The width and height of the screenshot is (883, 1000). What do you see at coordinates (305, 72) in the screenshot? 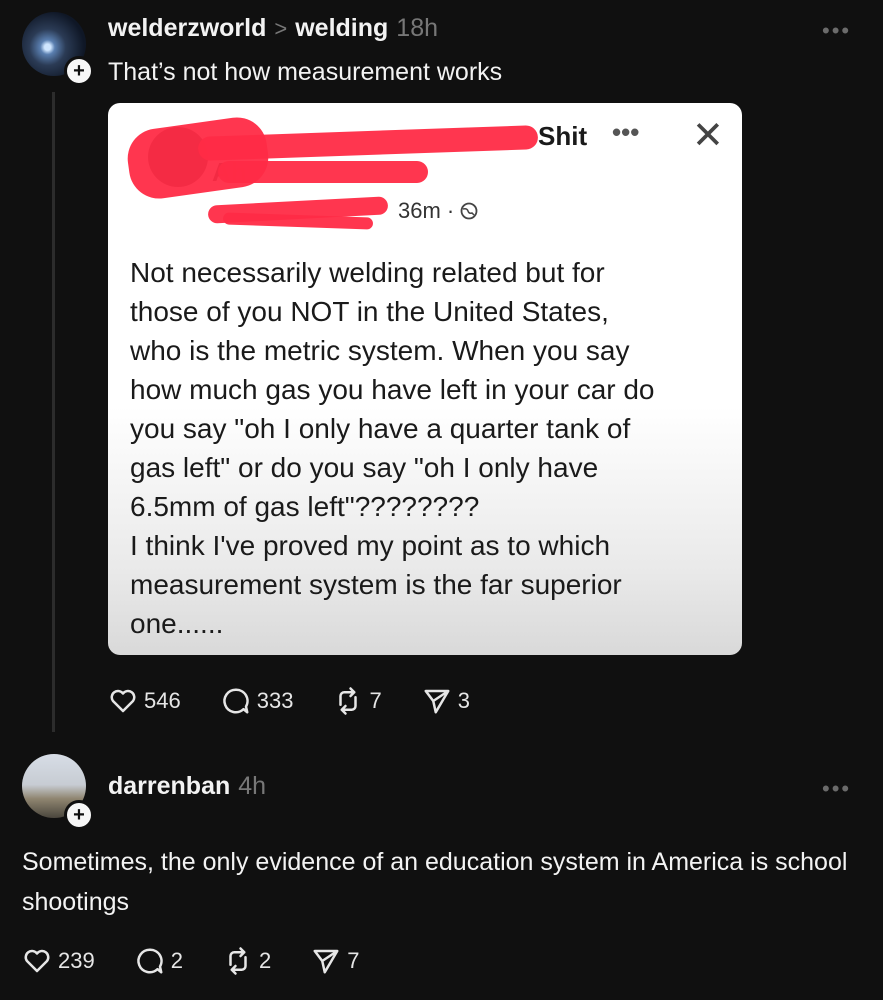
I see `post-text: That’s not how measurement works` at bounding box center [305, 72].